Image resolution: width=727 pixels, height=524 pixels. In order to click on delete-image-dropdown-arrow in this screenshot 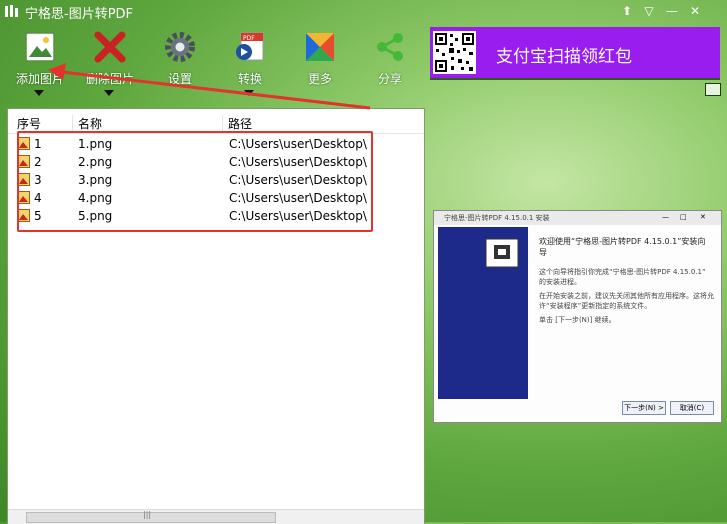, I will do `click(109, 93)`.